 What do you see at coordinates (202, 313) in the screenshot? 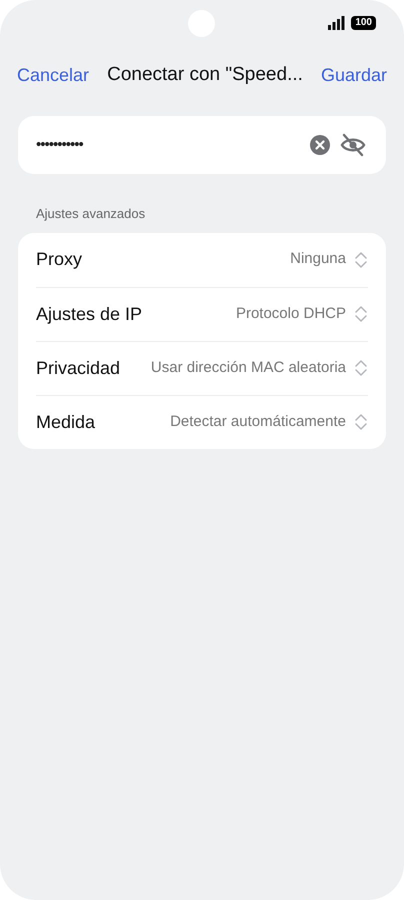
I see `setting-row: Ajustes de IP Protocolo DHCP` at bounding box center [202, 313].